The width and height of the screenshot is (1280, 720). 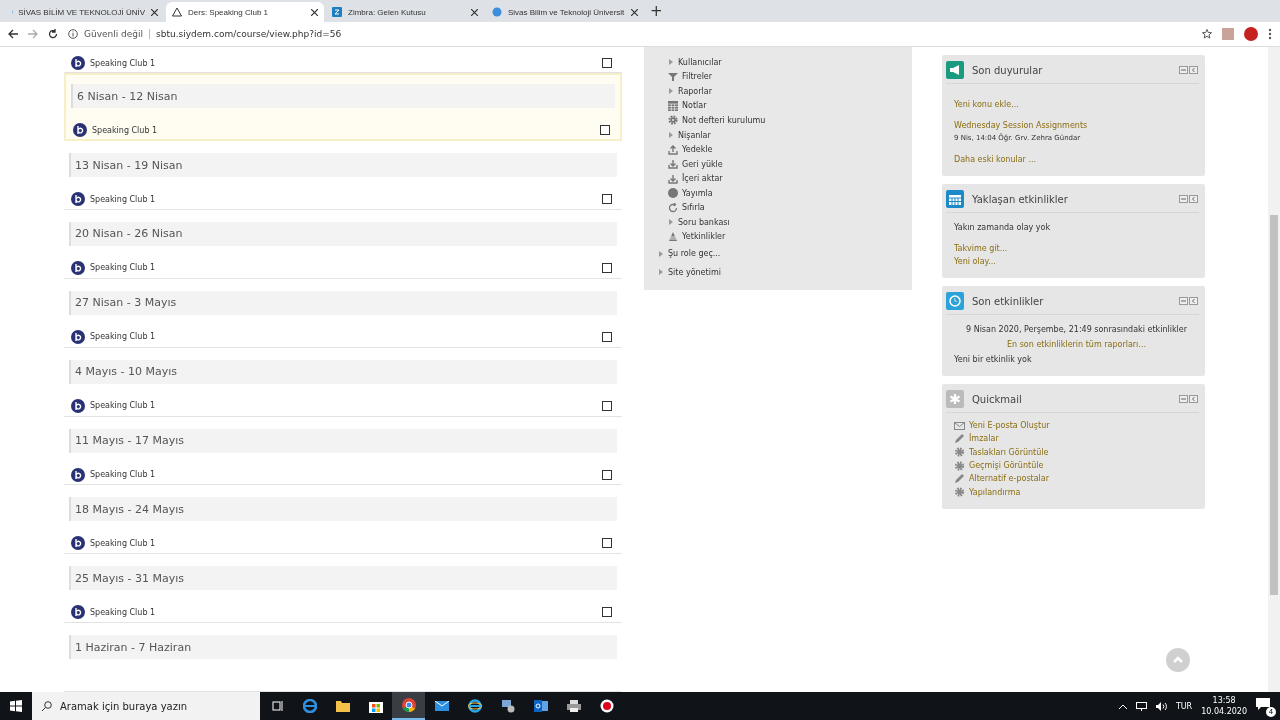 What do you see at coordinates (117, 34) in the screenshot?
I see `security-label: Güvenli değil` at bounding box center [117, 34].